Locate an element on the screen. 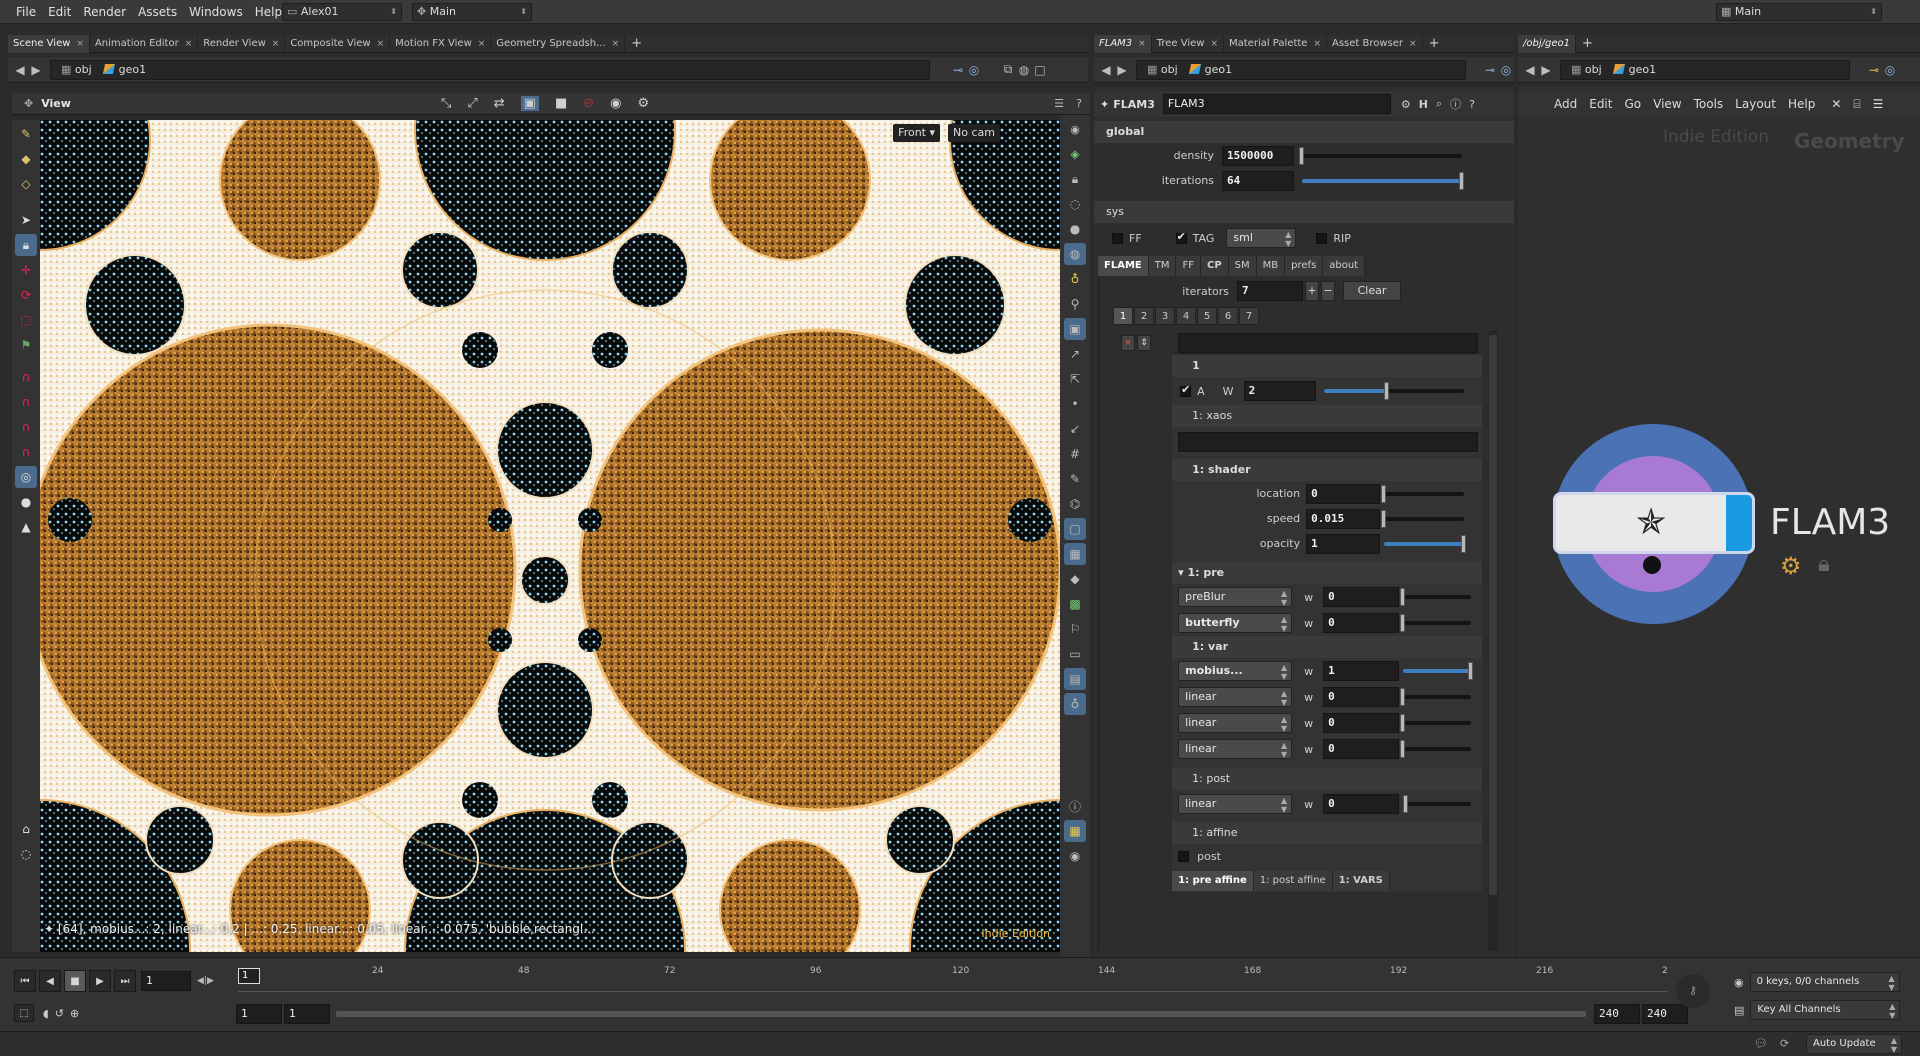 This screenshot has height=1056, width=1920. tab-cp: CP is located at coordinates (1215, 266).